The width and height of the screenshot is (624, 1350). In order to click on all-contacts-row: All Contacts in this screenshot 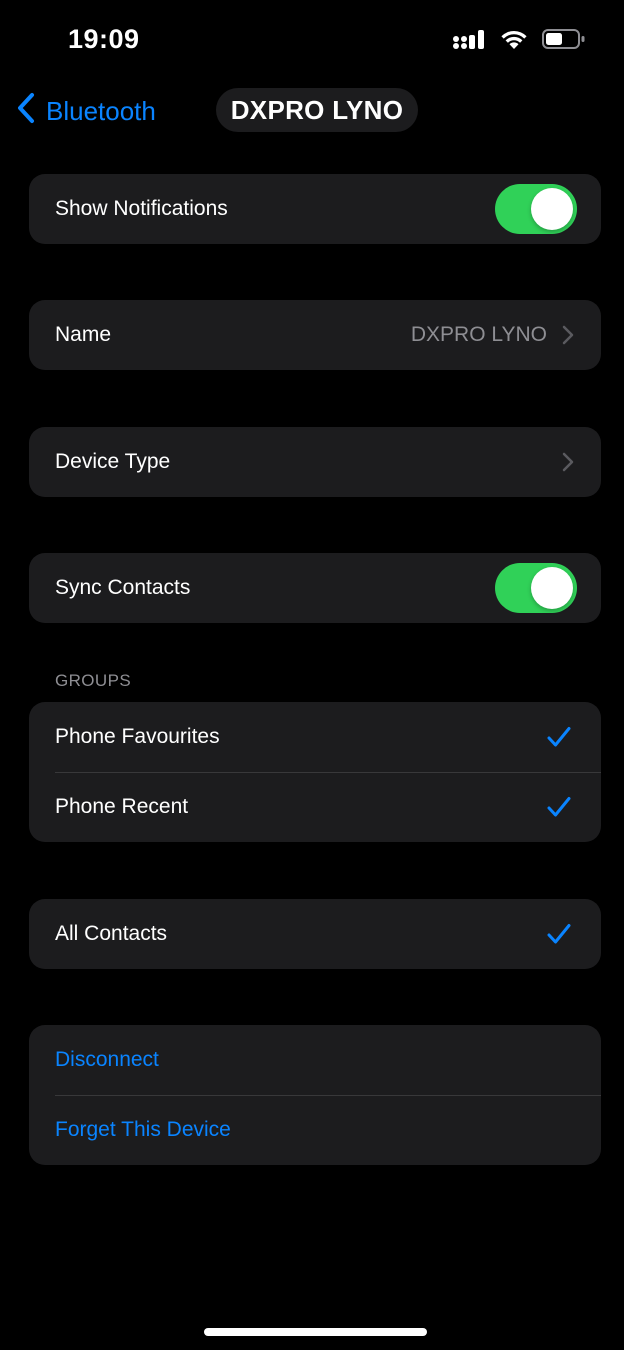, I will do `click(315, 934)`.